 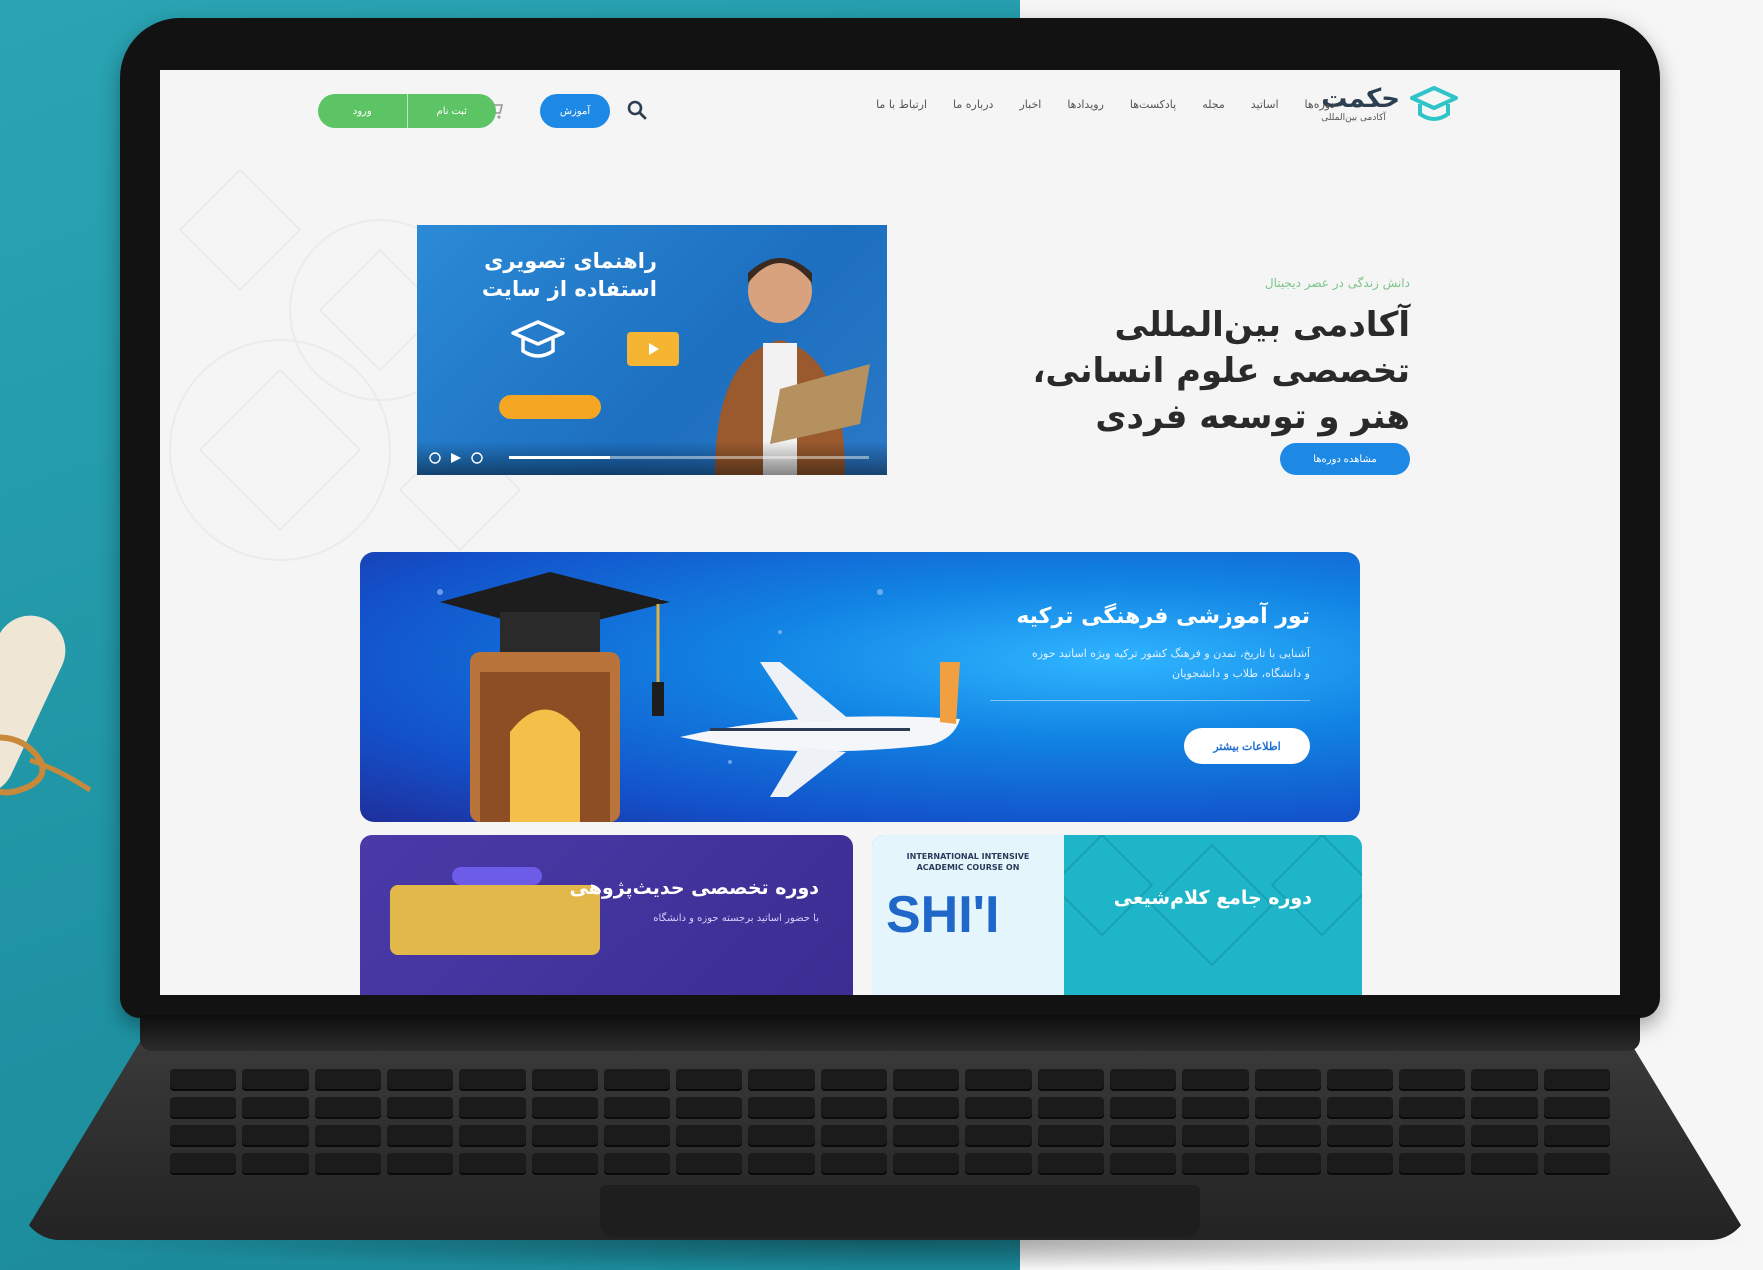 What do you see at coordinates (1030, 104) in the screenshot?
I see `nav-item-news: اخبار` at bounding box center [1030, 104].